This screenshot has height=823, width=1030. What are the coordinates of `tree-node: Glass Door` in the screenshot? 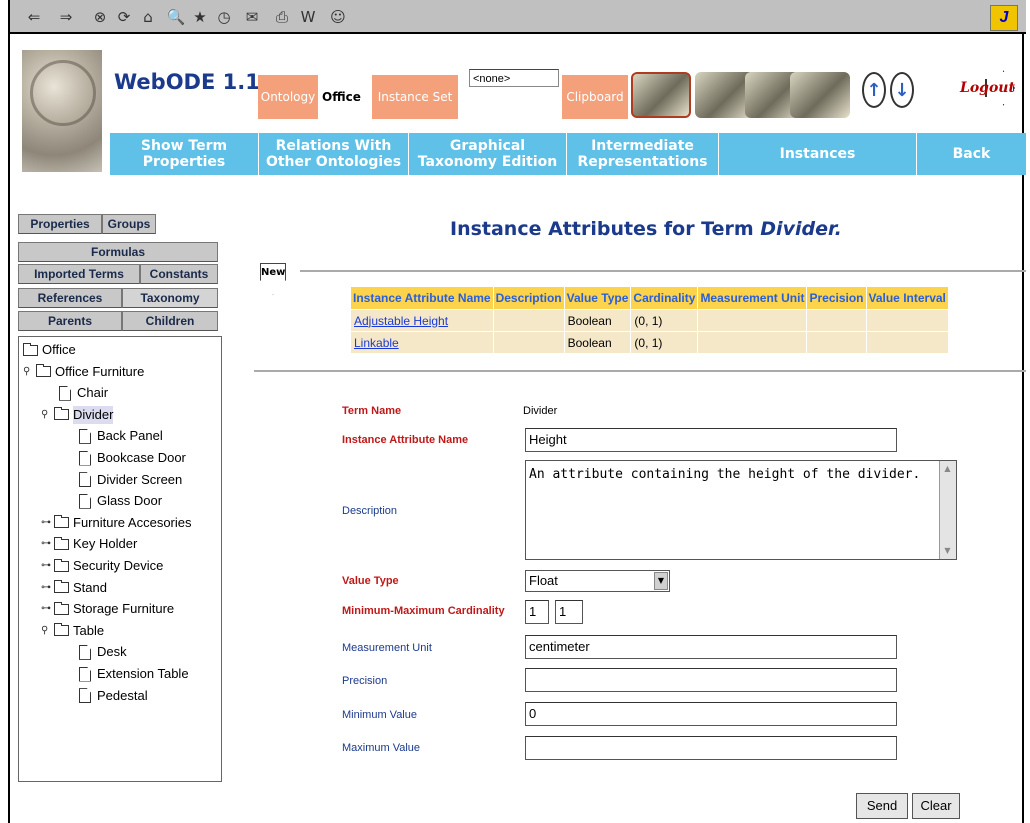 It's located at (120, 501).